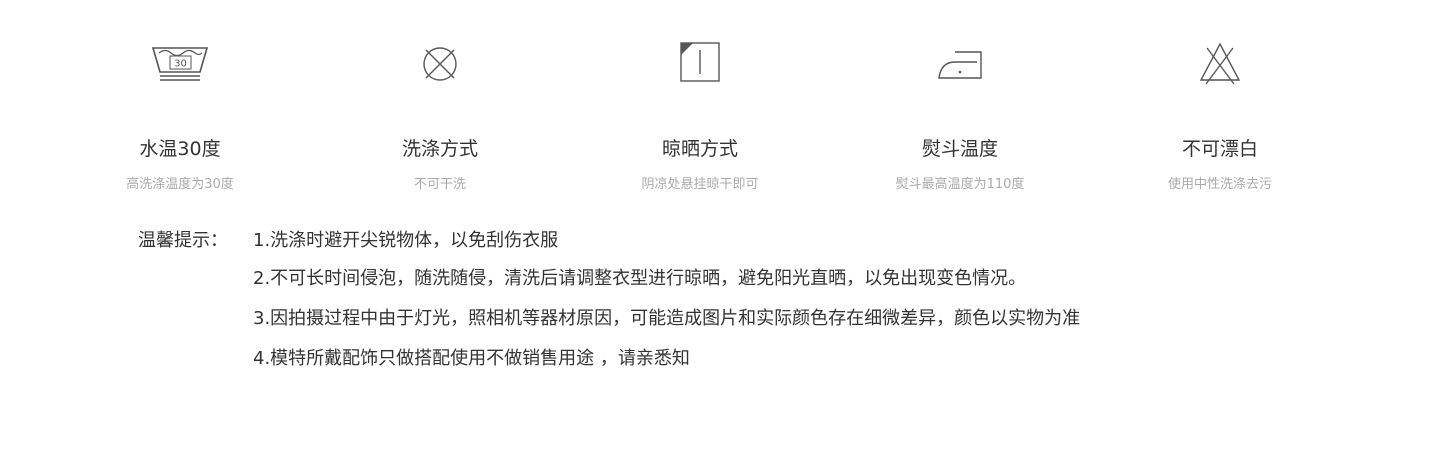  I want to click on care-item-title: 洗涤方式, so click(439, 149).